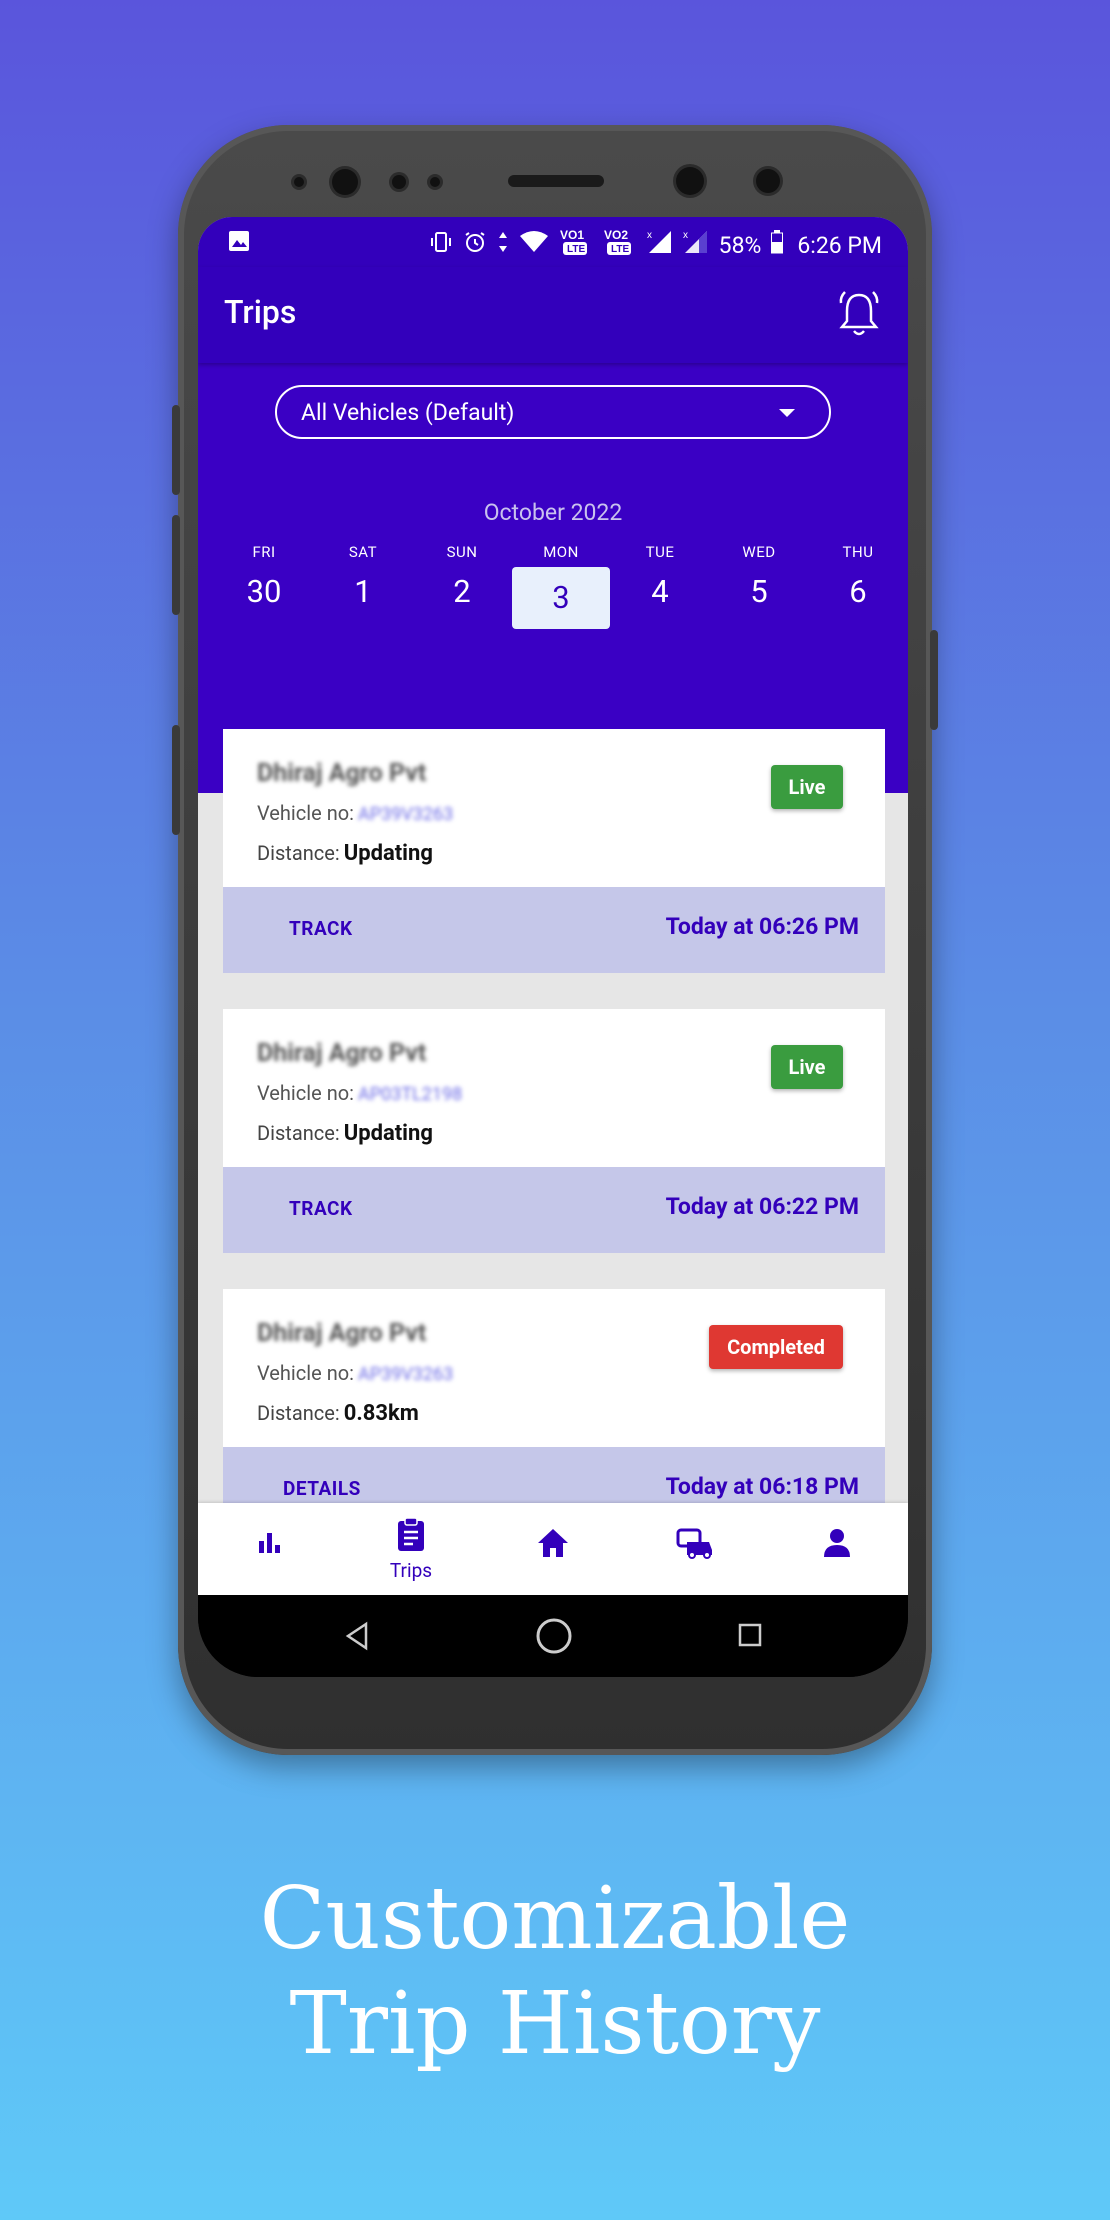 This screenshot has width=1110, height=2220. What do you see at coordinates (690, 181) in the screenshot?
I see `iris-camera` at bounding box center [690, 181].